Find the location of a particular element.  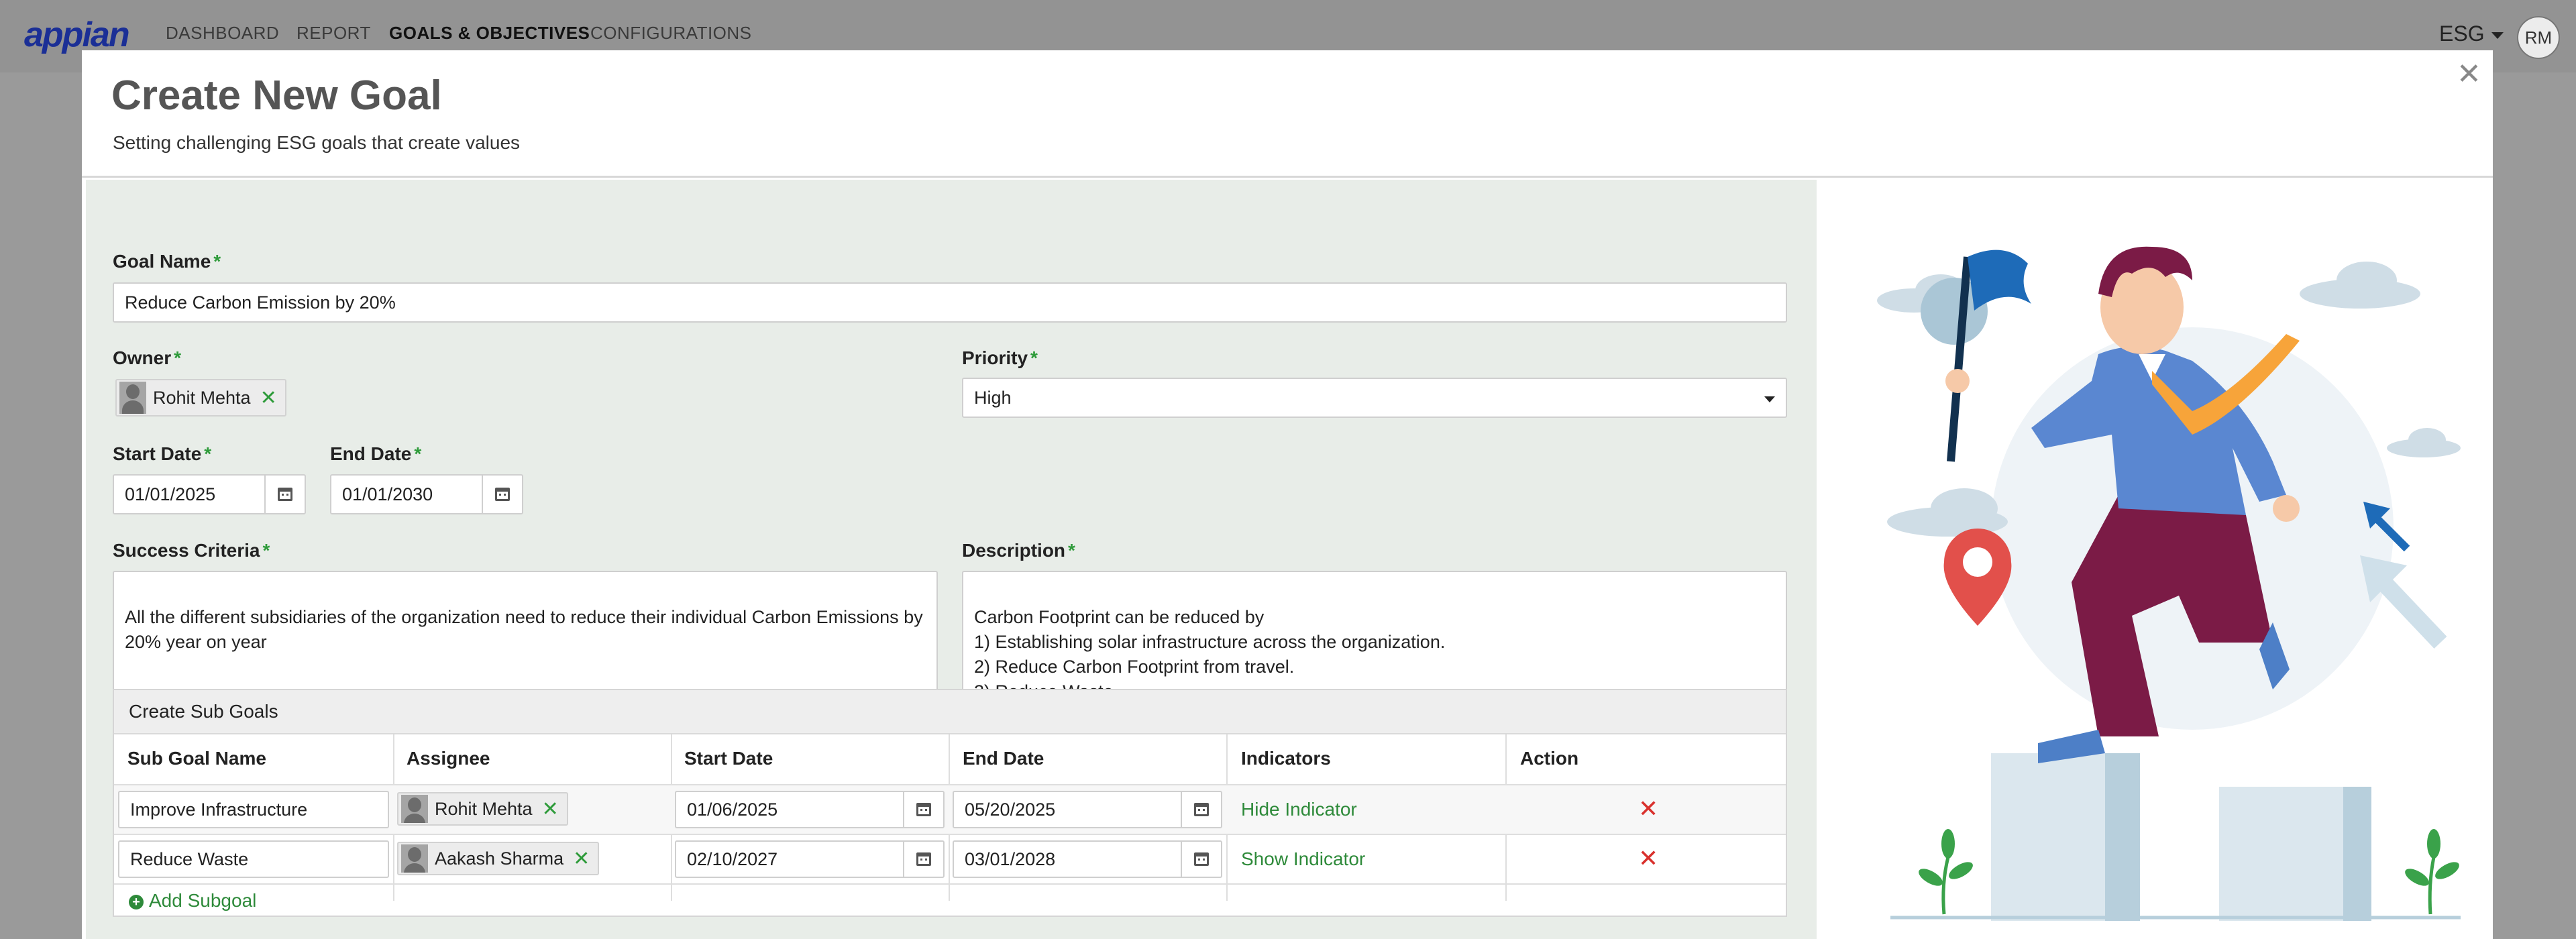

assignee-name: Aakash Sharma is located at coordinates (499, 858).